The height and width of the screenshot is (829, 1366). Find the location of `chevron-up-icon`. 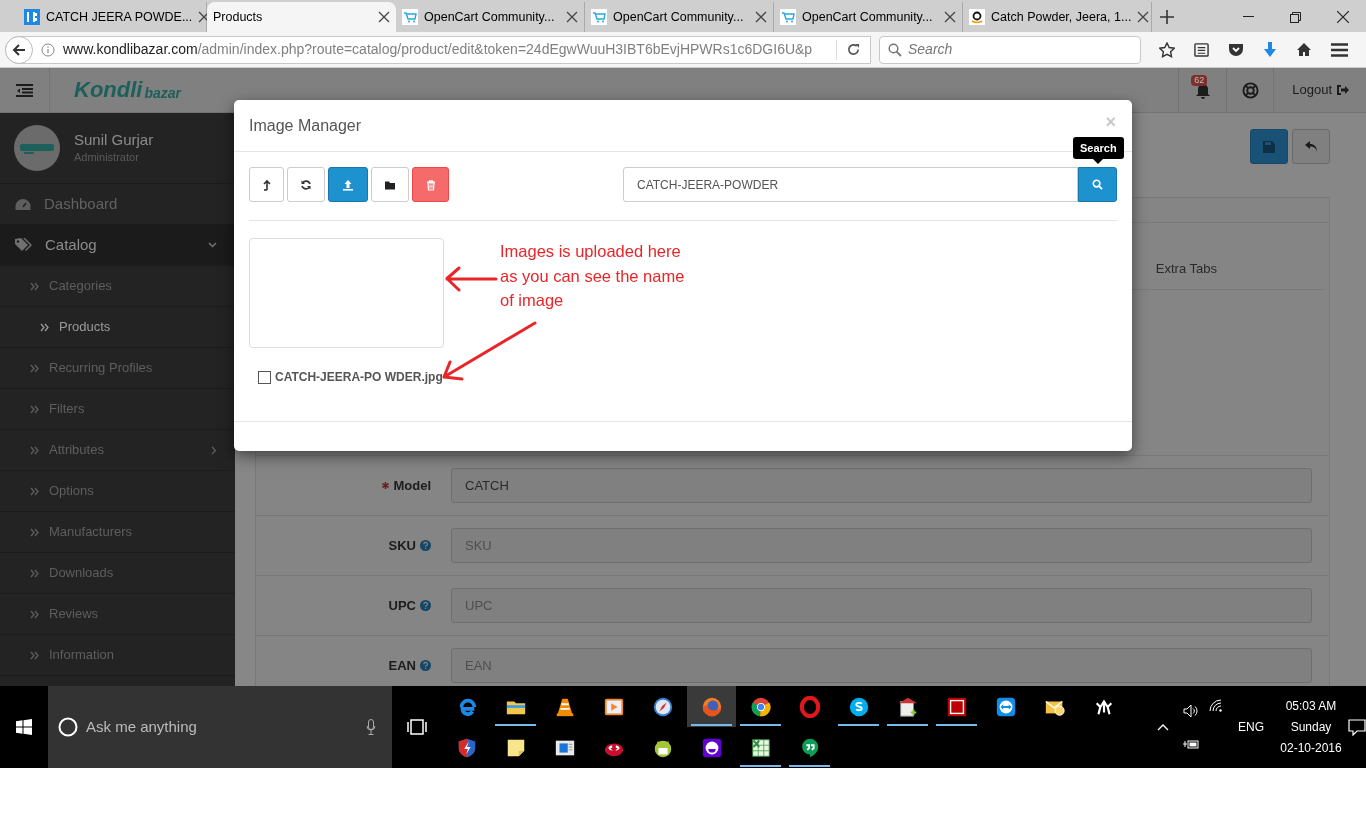

chevron-up-icon is located at coordinates (1163, 727).